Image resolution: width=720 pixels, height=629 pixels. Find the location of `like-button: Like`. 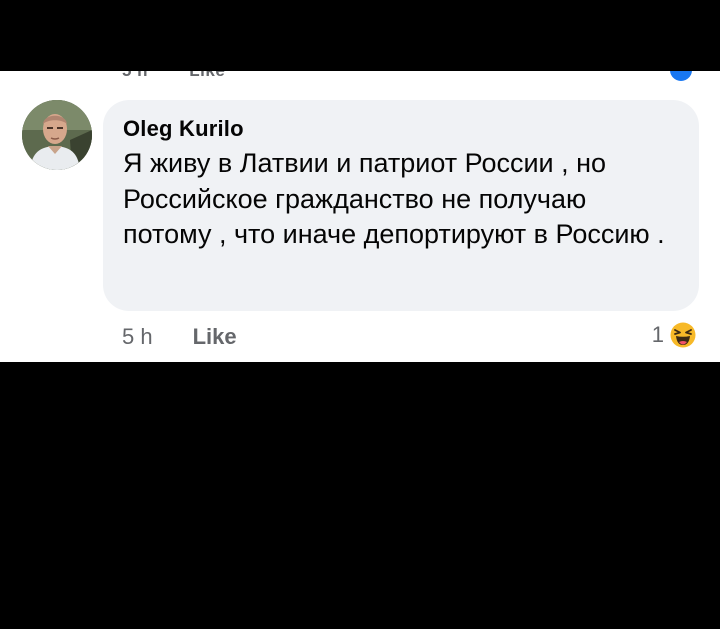

like-button: Like is located at coordinates (215, 337).